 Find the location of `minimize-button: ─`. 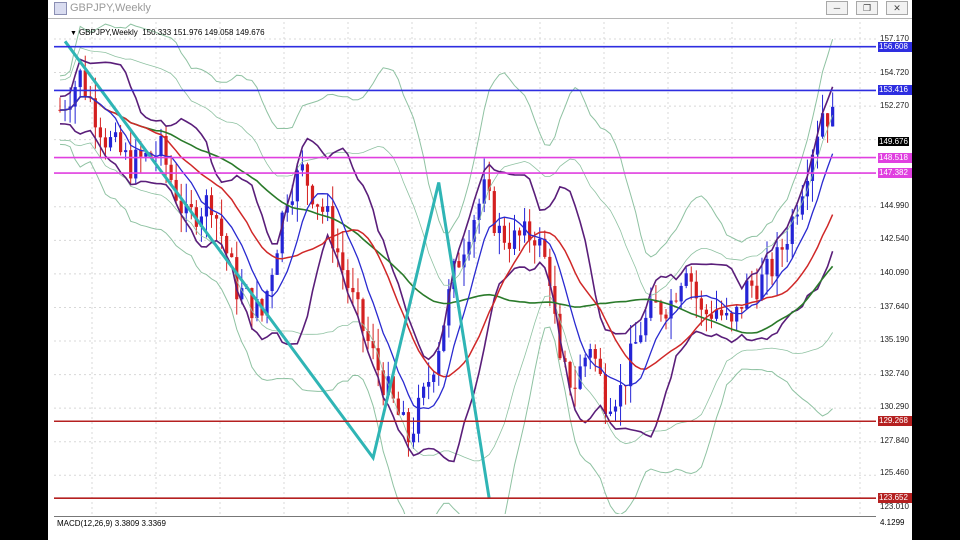

minimize-button: ─ is located at coordinates (837, 8).